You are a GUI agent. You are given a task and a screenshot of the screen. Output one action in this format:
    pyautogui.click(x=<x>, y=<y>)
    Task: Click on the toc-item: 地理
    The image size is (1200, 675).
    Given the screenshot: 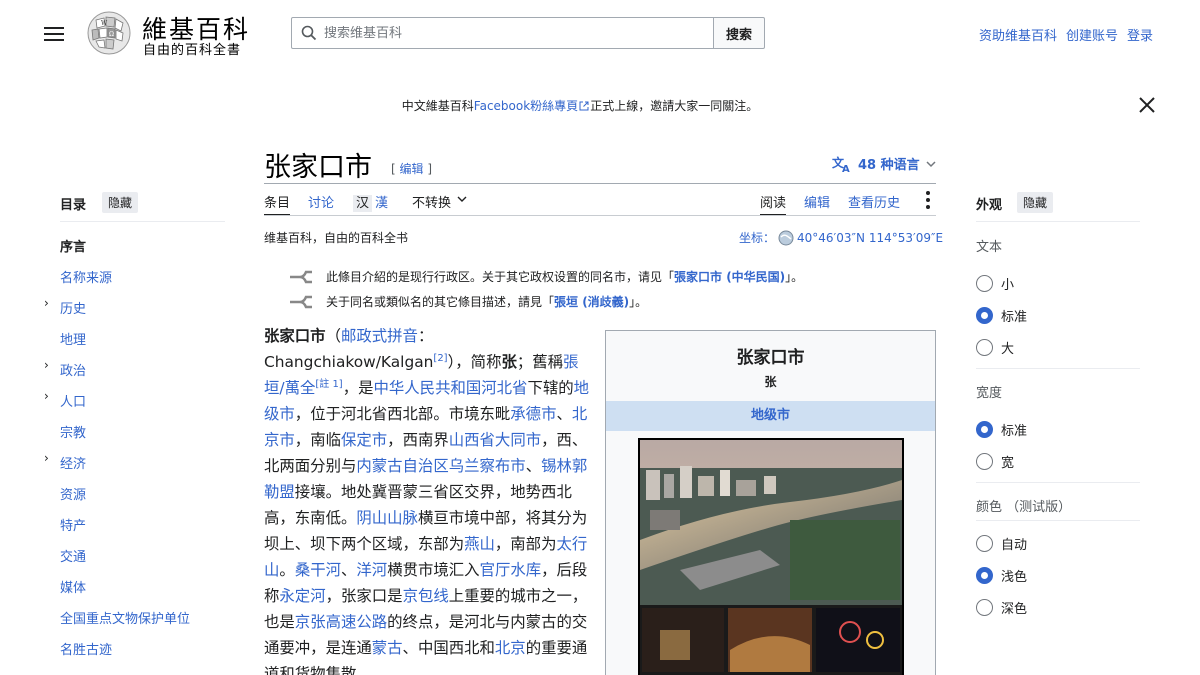 What is the action you would take?
    pyautogui.click(x=73, y=338)
    